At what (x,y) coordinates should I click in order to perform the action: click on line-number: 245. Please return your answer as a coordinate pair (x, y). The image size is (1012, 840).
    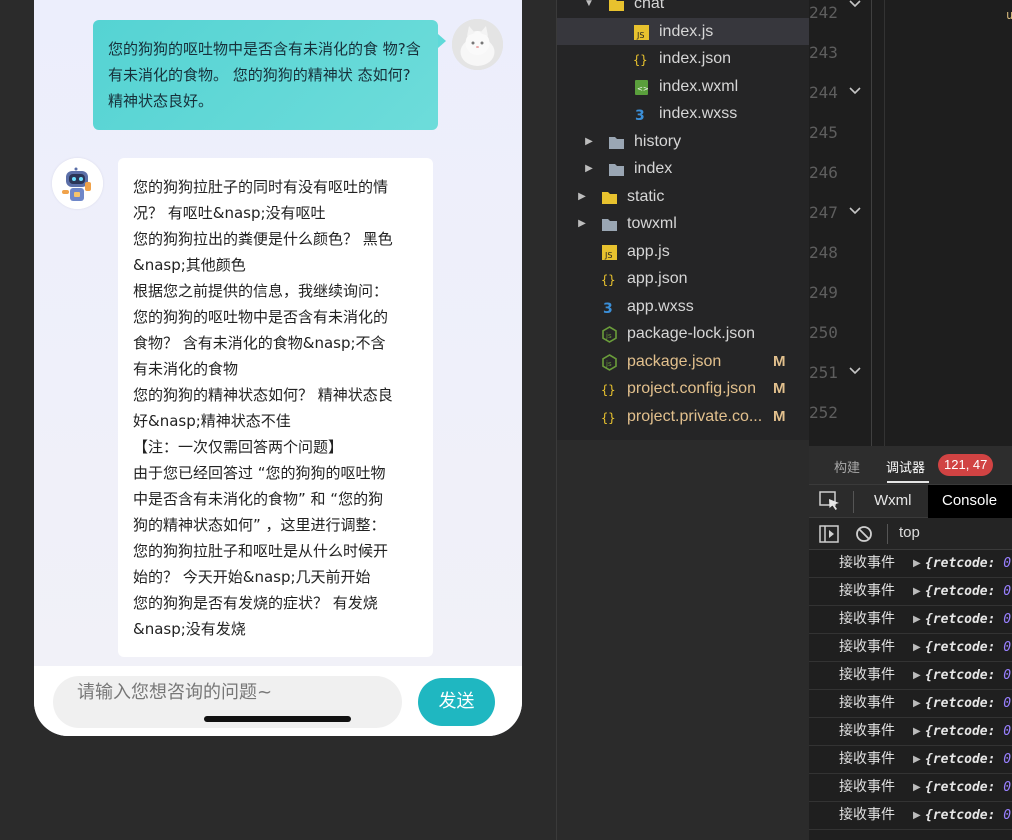
    Looking at the image, I should click on (823, 132).